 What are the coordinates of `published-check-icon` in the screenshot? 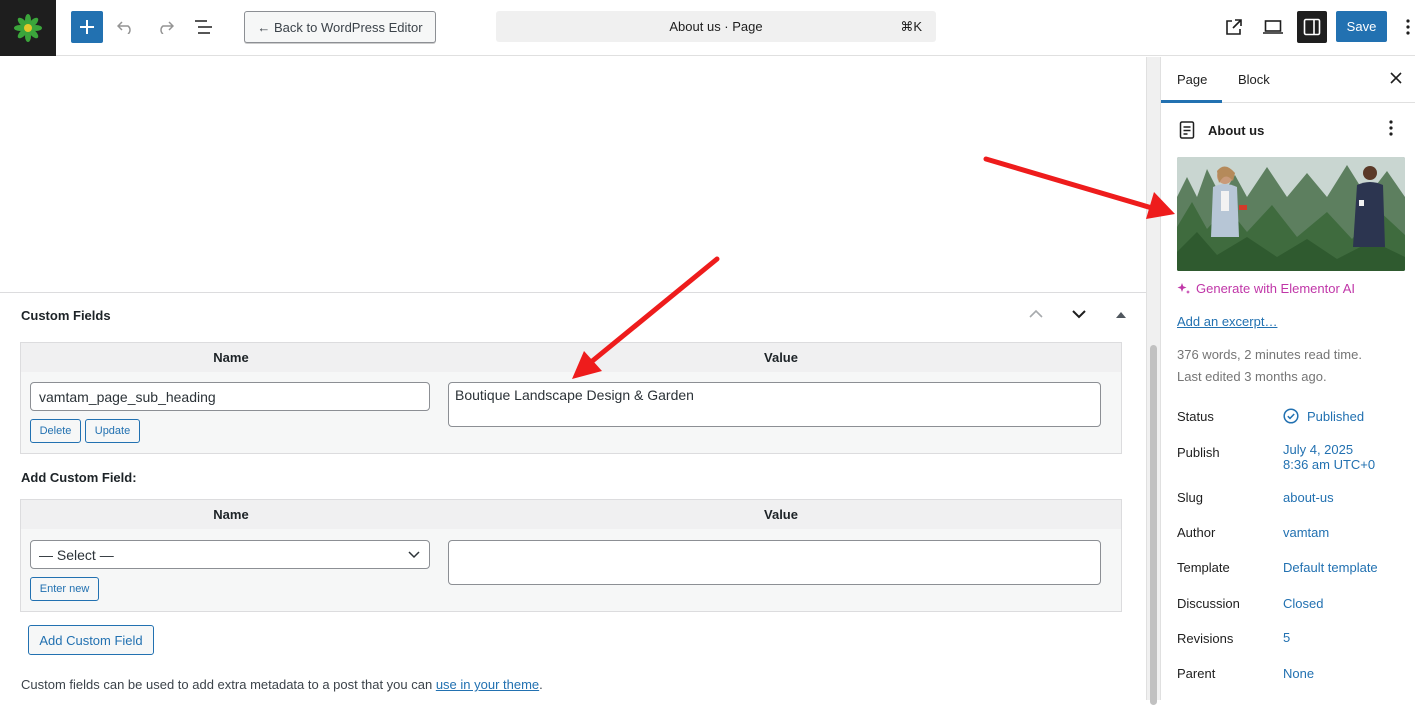 It's located at (1291, 416).